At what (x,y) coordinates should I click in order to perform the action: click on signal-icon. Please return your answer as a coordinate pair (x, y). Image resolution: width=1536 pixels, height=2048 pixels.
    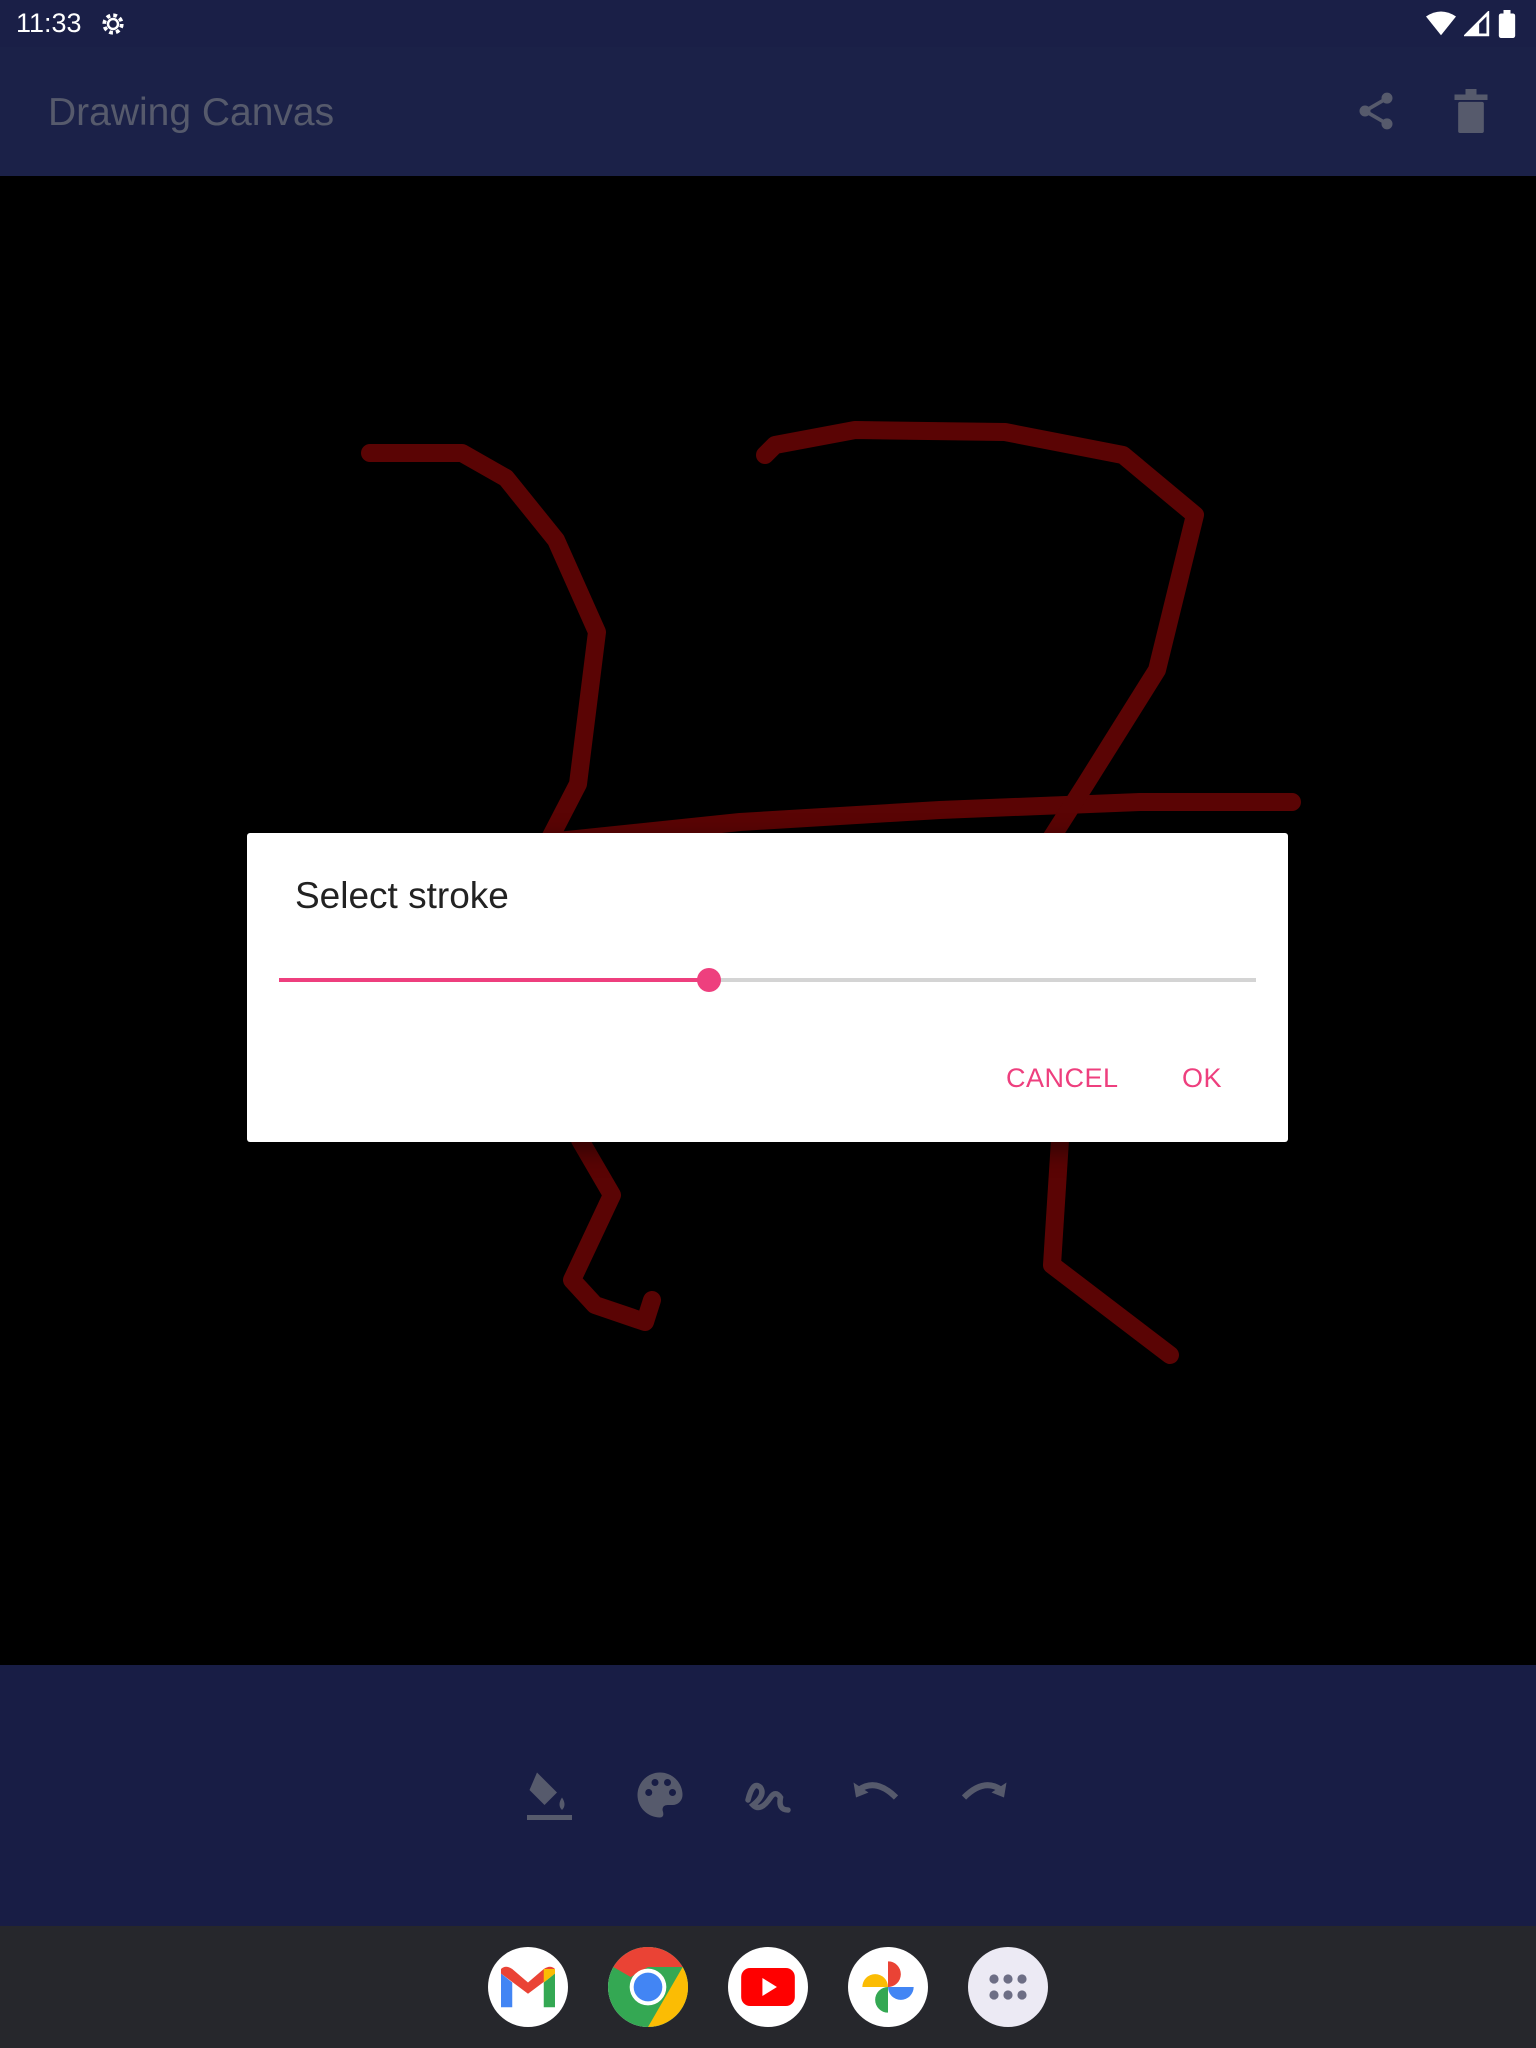
    Looking at the image, I should click on (1476, 25).